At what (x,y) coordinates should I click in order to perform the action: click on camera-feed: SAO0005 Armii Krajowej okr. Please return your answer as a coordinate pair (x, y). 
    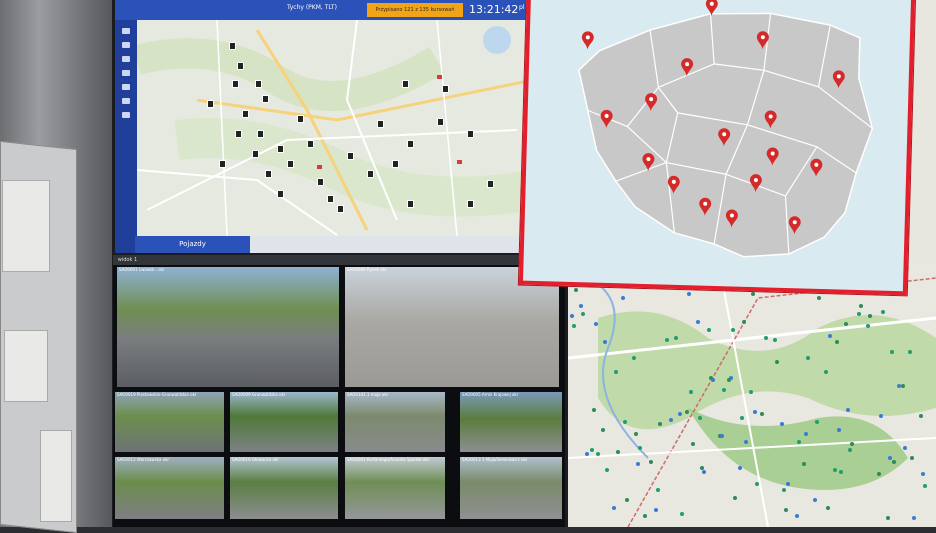
    Looking at the image, I should click on (511, 422).